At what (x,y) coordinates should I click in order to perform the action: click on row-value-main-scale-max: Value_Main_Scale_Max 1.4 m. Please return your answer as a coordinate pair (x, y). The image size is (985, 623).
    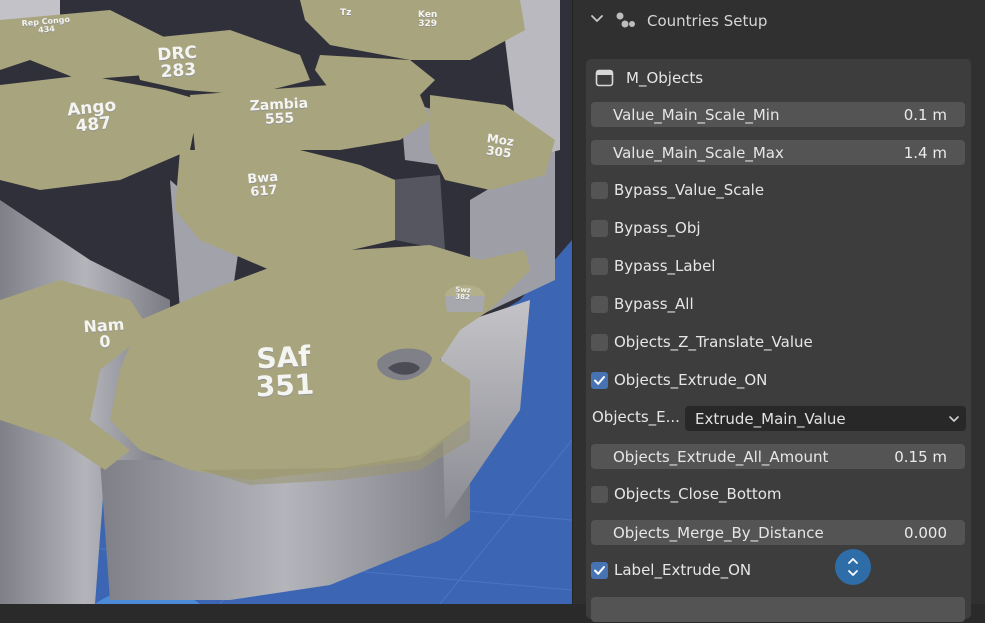
    Looking at the image, I should click on (778, 153).